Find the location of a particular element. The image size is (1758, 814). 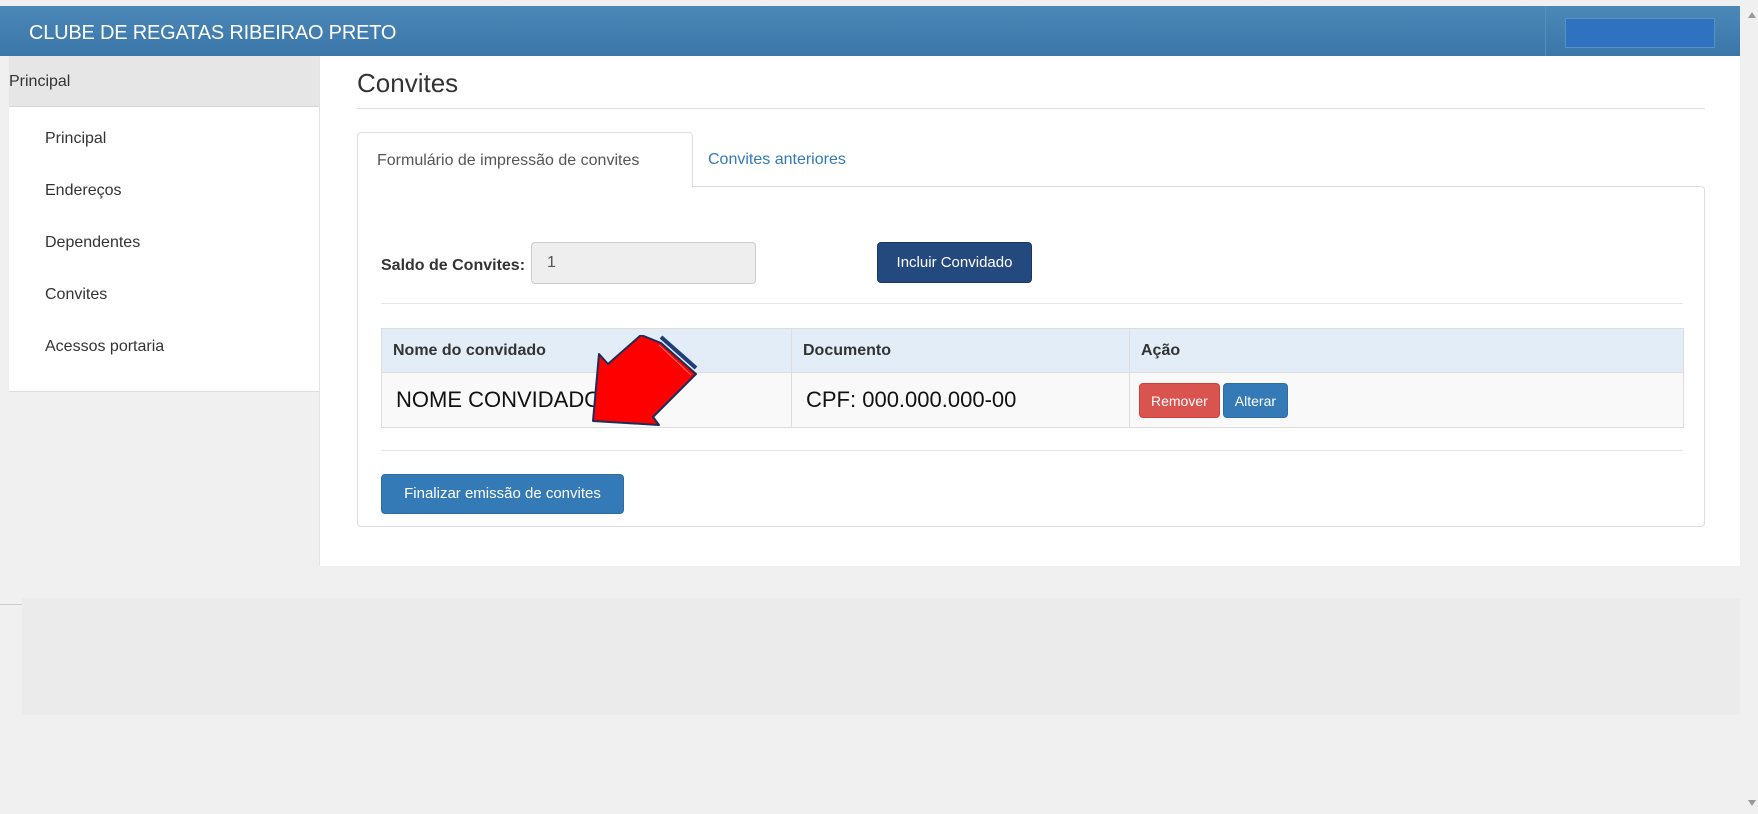

table-header-row: Nome do convidado Documento Ação is located at coordinates (1032, 350).